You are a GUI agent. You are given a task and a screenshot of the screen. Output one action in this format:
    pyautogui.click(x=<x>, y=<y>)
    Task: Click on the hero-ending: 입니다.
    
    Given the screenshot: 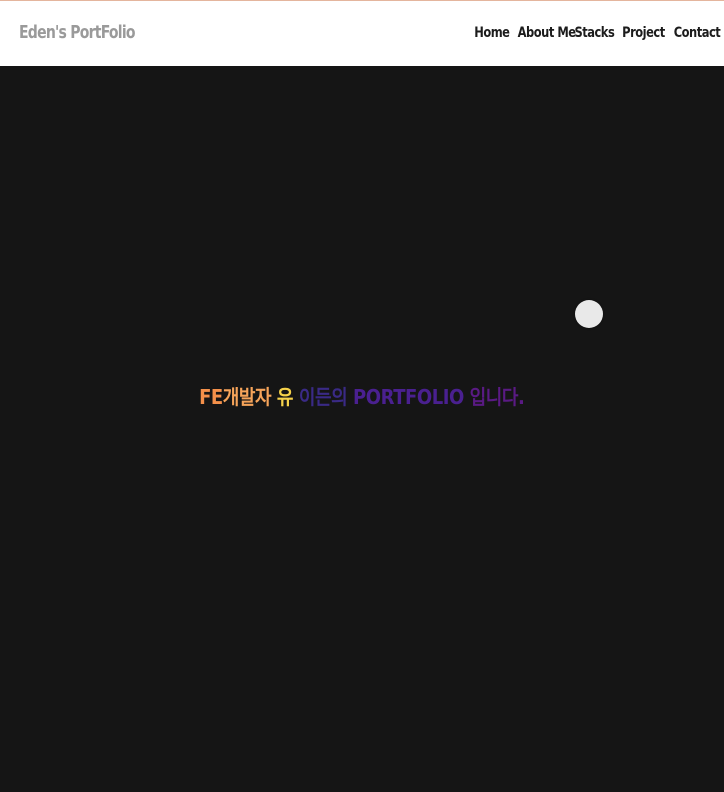 What is the action you would take?
    pyautogui.click(x=497, y=397)
    